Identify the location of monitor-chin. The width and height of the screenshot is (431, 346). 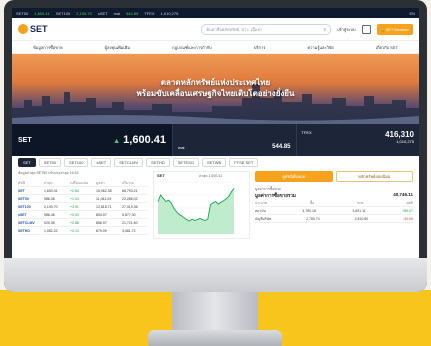
(215, 275).